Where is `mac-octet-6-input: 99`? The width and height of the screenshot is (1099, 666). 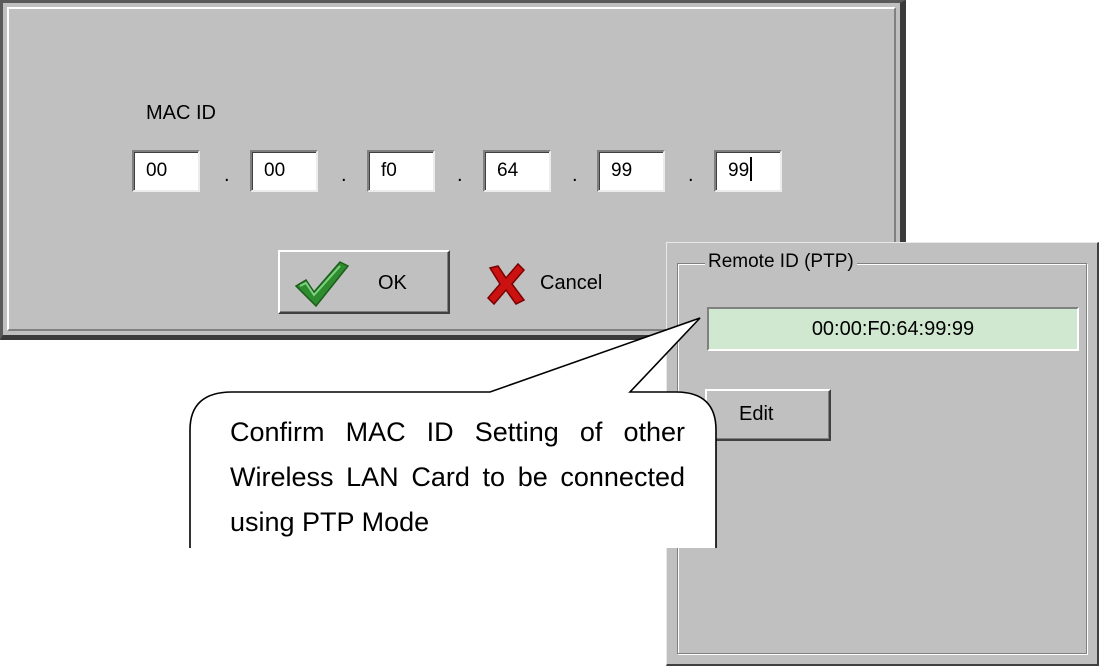
mac-octet-6-input: 99 is located at coordinates (748, 171).